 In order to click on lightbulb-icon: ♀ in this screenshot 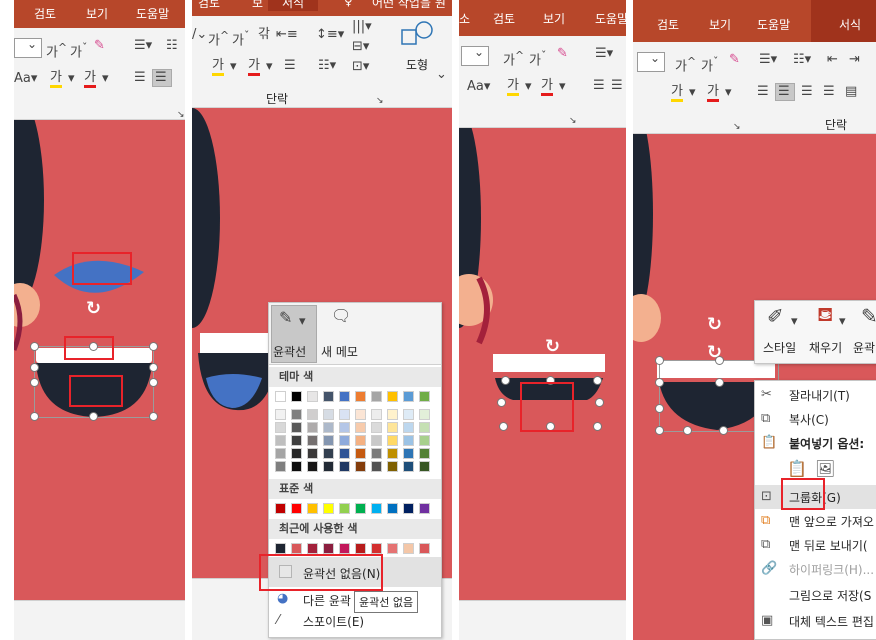, I will do `click(348, 4)`.